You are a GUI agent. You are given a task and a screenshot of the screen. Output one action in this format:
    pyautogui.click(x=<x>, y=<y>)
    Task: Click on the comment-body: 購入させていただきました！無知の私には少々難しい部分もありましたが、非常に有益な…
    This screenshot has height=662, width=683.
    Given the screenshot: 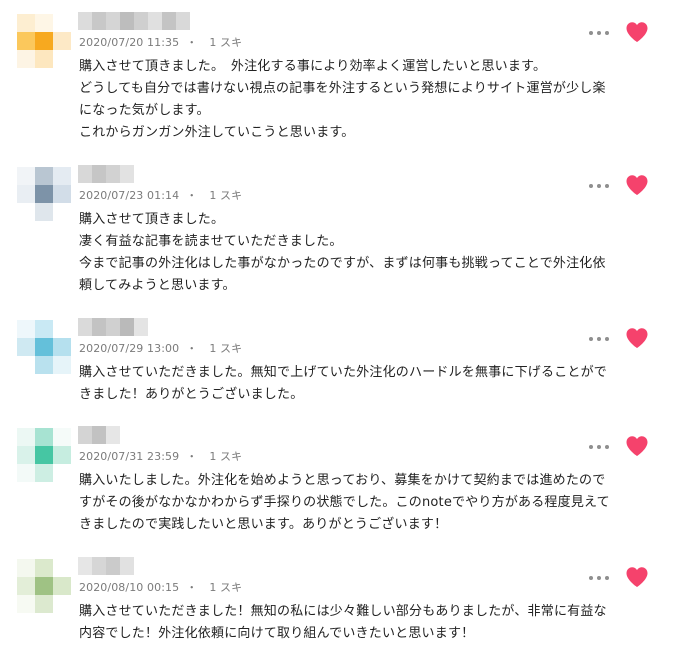 What is the action you would take?
    pyautogui.click(x=366, y=623)
    